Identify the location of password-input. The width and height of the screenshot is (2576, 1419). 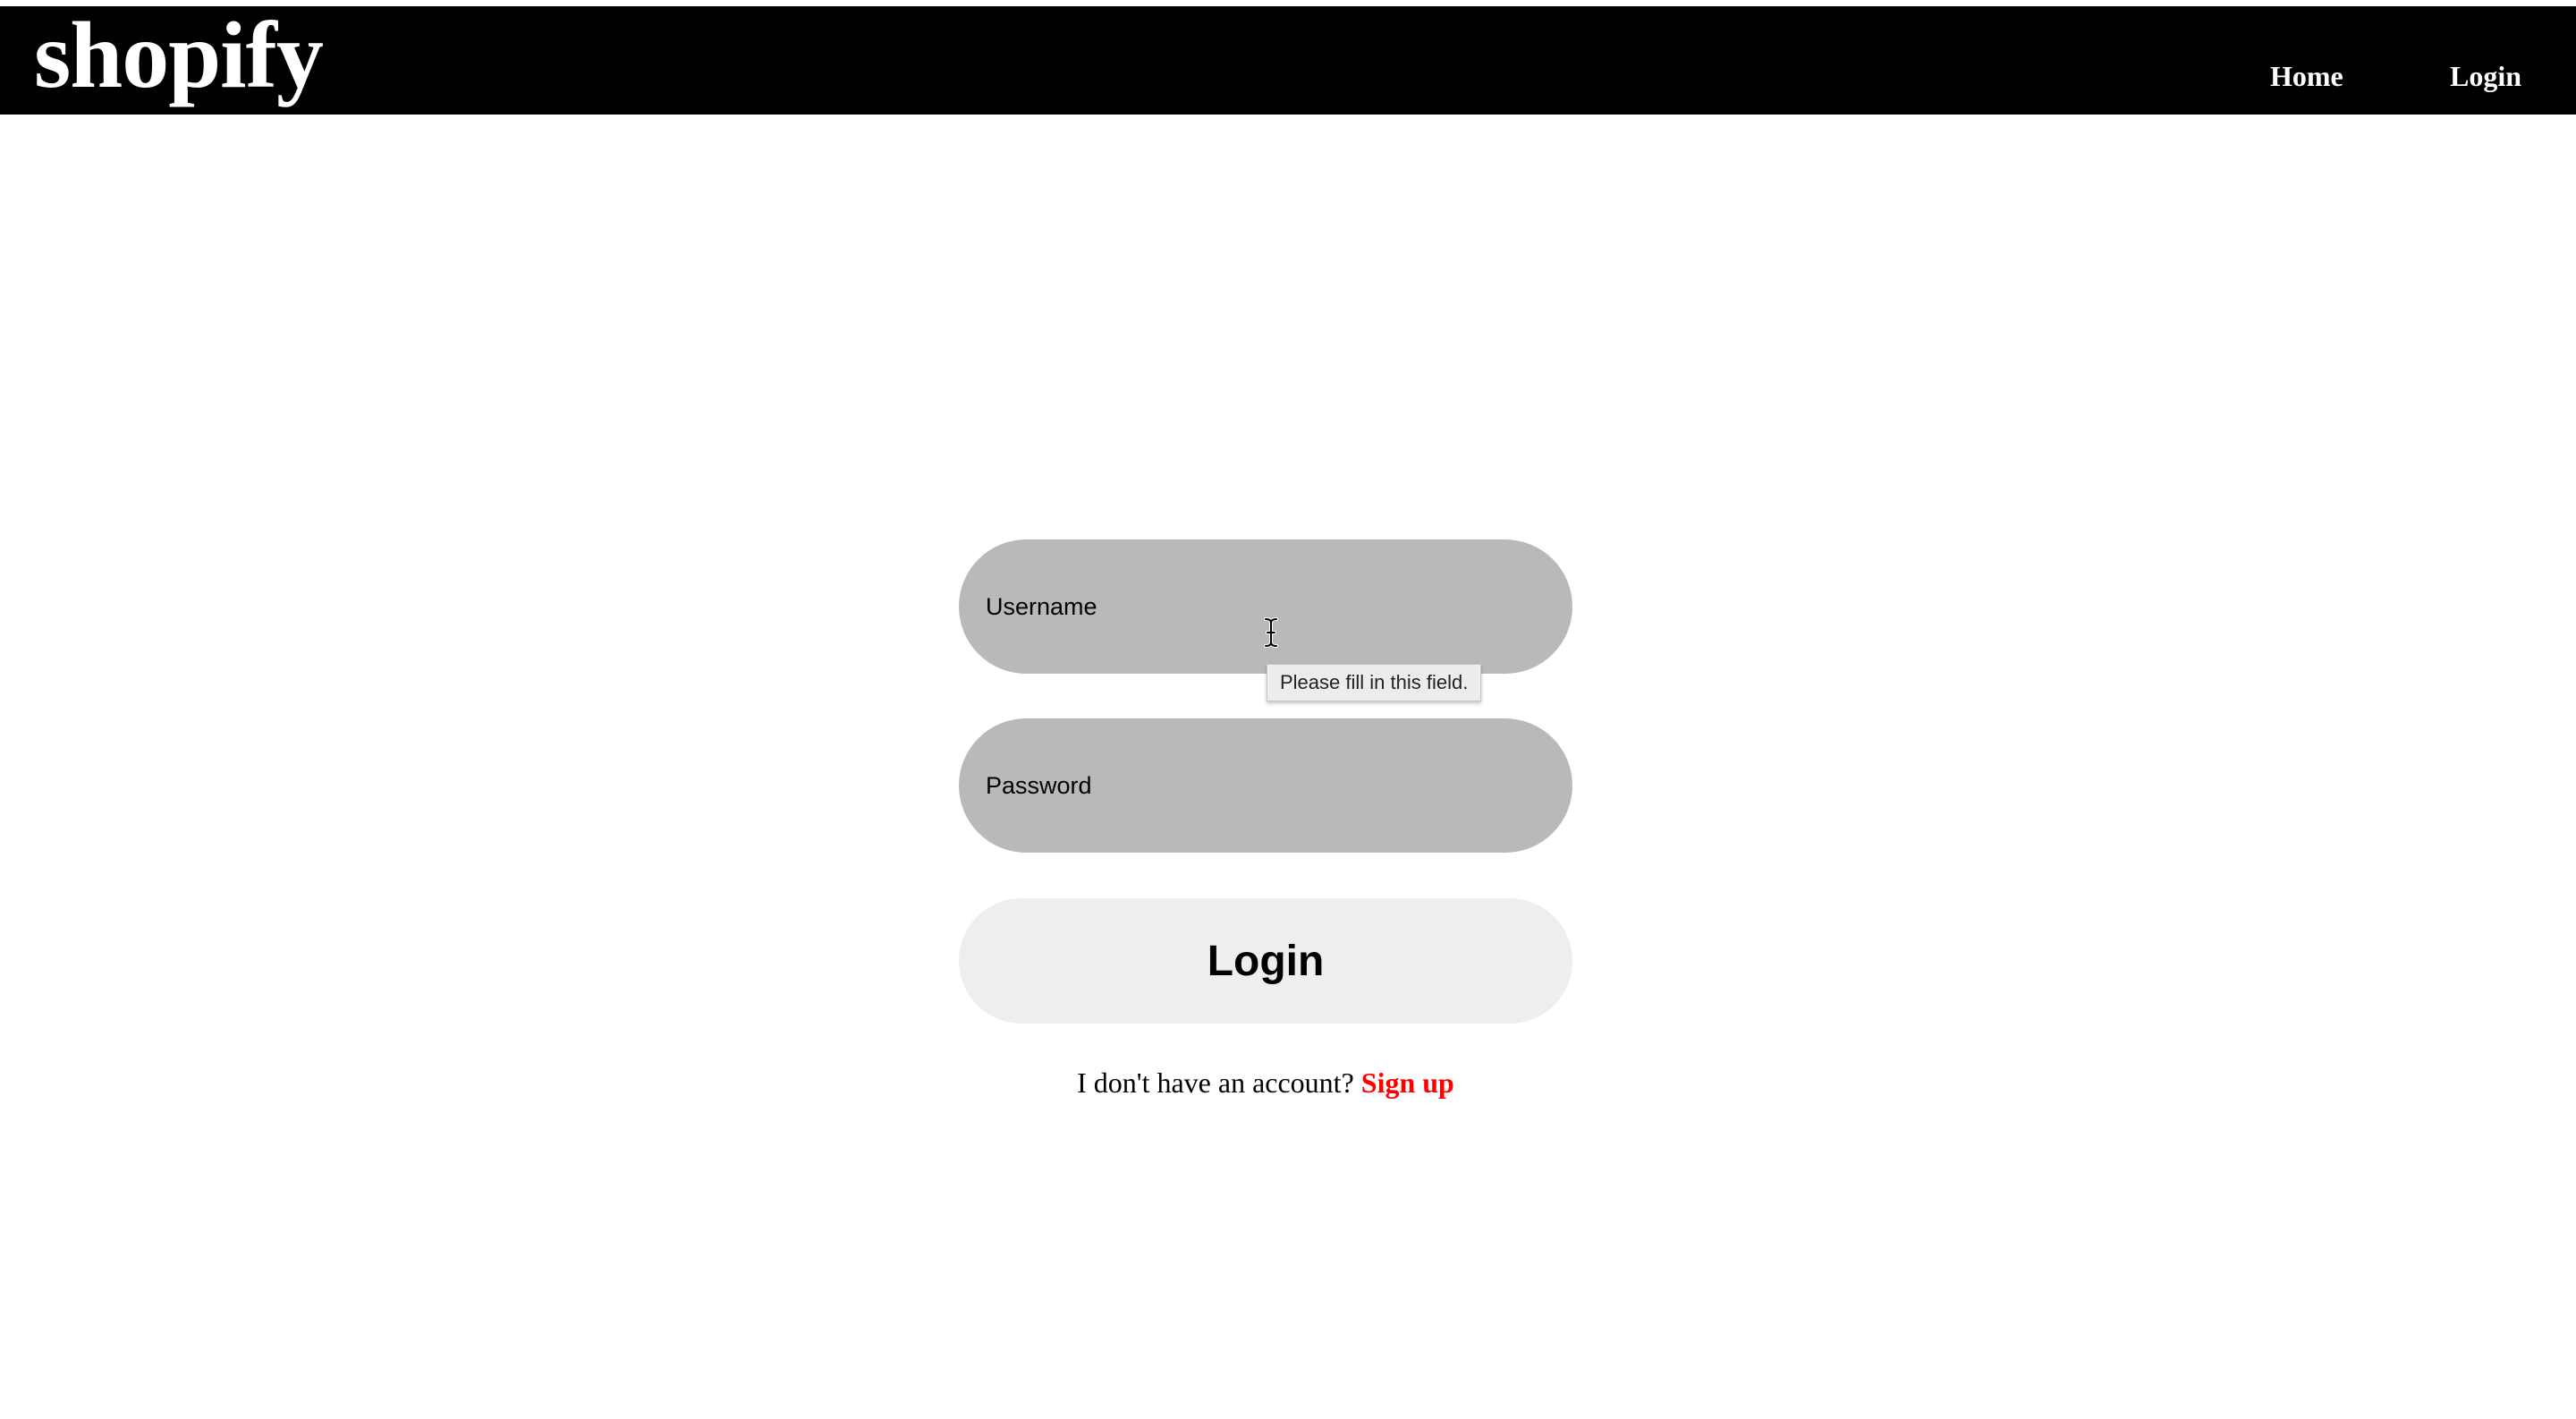
(1265, 785).